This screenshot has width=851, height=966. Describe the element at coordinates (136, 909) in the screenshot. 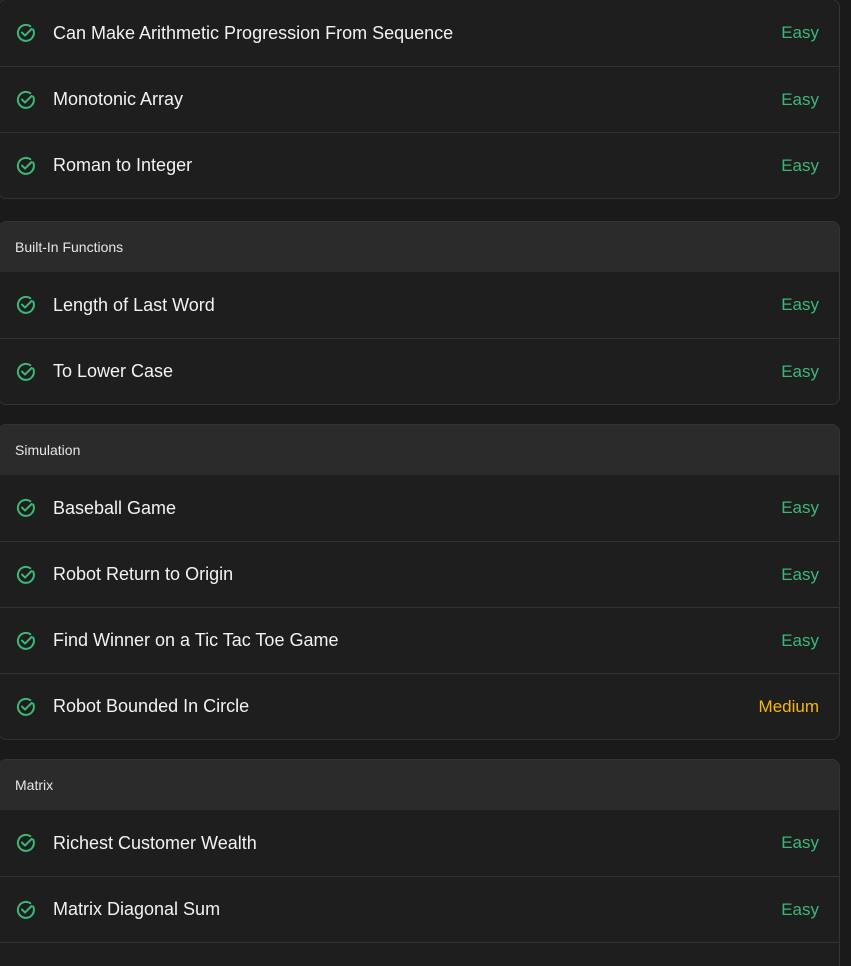

I see `problem-title: Matrix Diagonal Sum` at that location.